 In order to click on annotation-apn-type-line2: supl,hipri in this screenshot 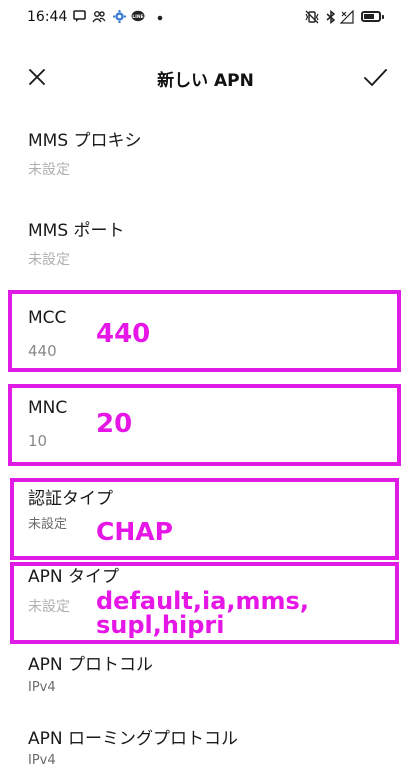, I will do `click(160, 625)`.